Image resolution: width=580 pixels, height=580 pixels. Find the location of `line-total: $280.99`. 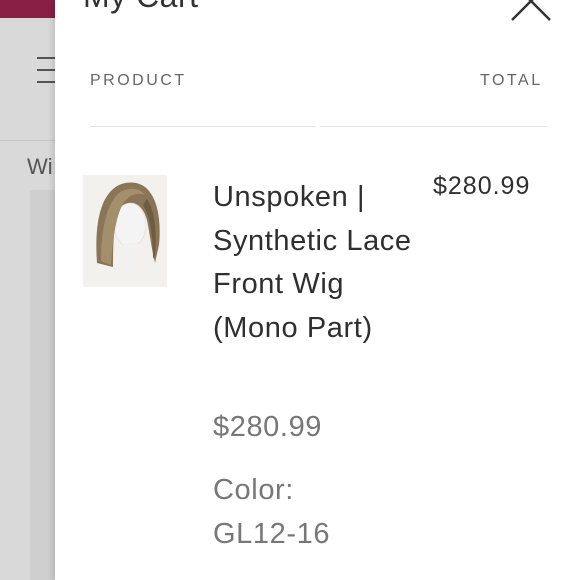

line-total: $280.99 is located at coordinates (482, 186).